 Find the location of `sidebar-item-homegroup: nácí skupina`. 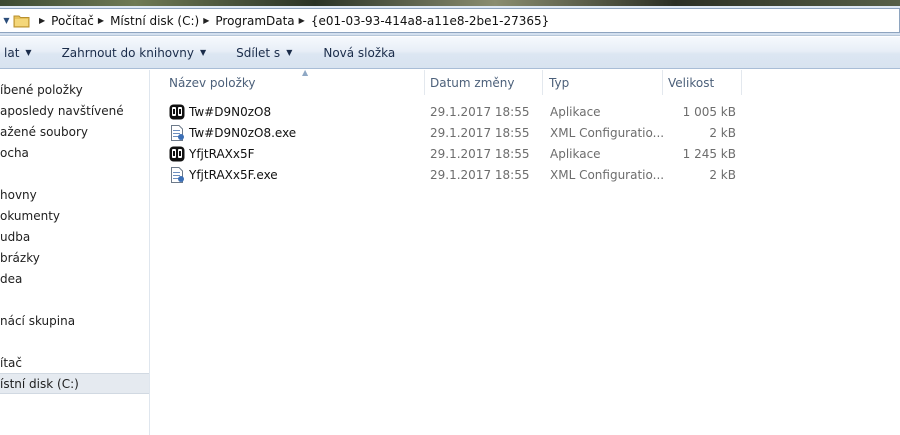

sidebar-item-homegroup: nácí skupina is located at coordinates (74, 320).